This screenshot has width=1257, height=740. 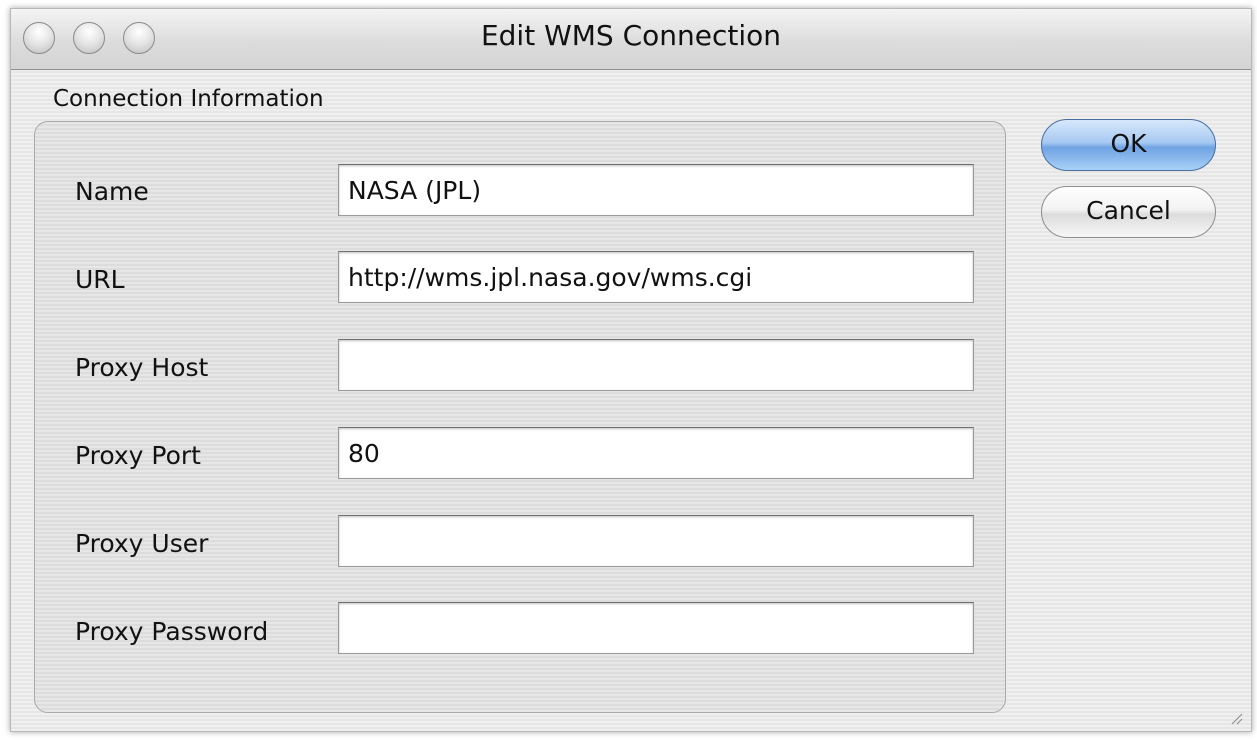 What do you see at coordinates (631, 35) in the screenshot?
I see `window-title: Edit WMS Connection` at bounding box center [631, 35].